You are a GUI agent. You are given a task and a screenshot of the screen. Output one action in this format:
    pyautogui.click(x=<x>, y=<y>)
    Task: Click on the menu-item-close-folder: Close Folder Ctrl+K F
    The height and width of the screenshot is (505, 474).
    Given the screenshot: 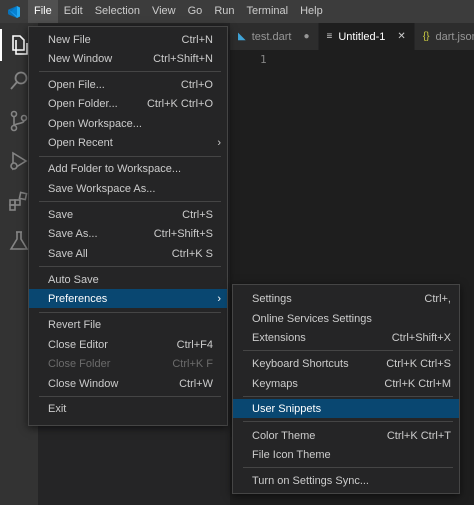 What is the action you would take?
    pyautogui.click(x=128, y=363)
    